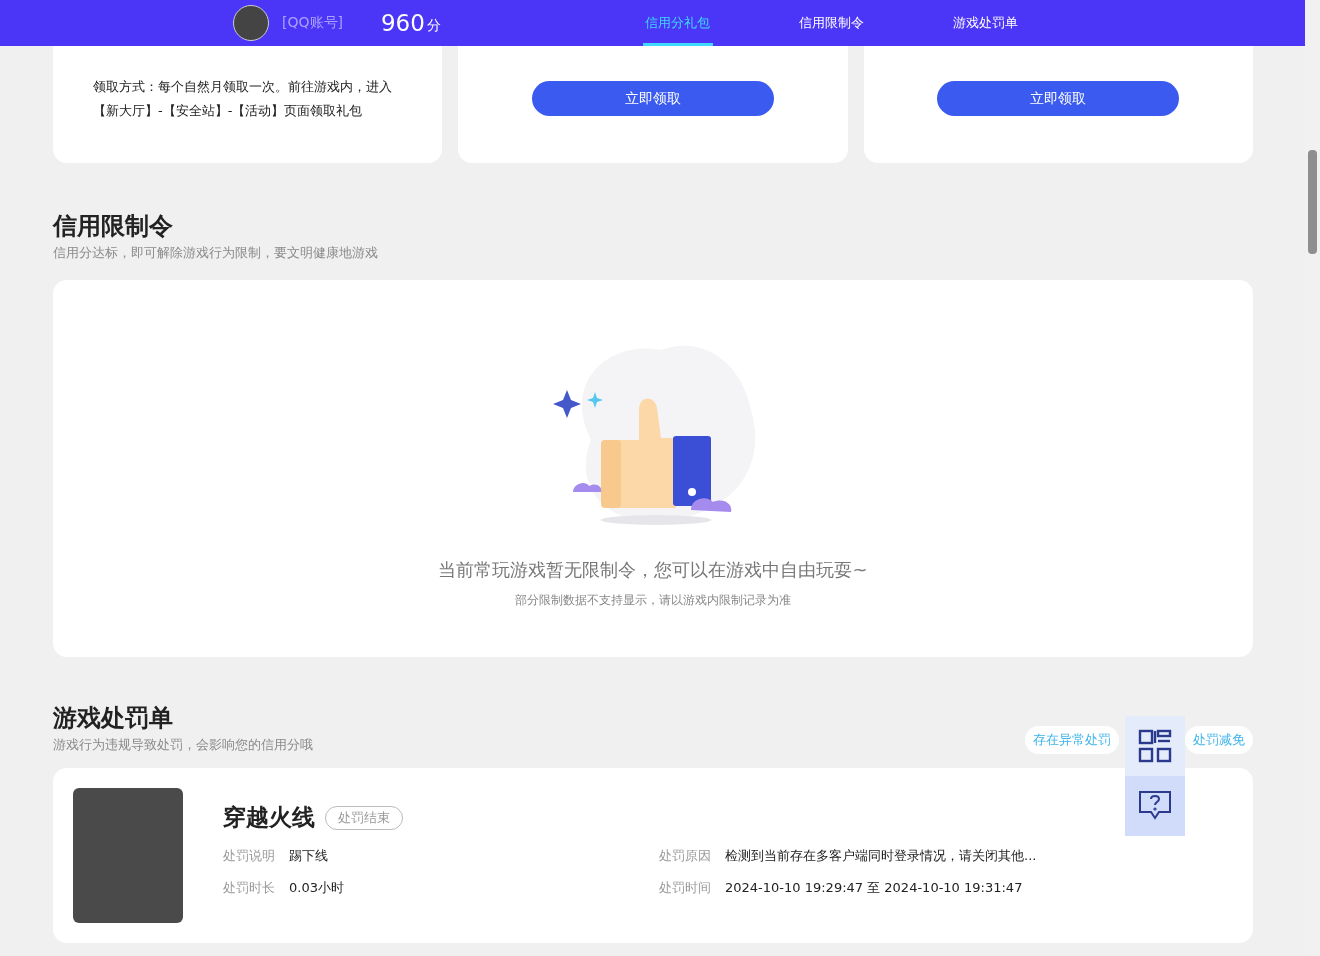 This screenshot has height=956, width=1320. What do you see at coordinates (316, 888) in the screenshot?
I see `field-value: 0.03小时` at bounding box center [316, 888].